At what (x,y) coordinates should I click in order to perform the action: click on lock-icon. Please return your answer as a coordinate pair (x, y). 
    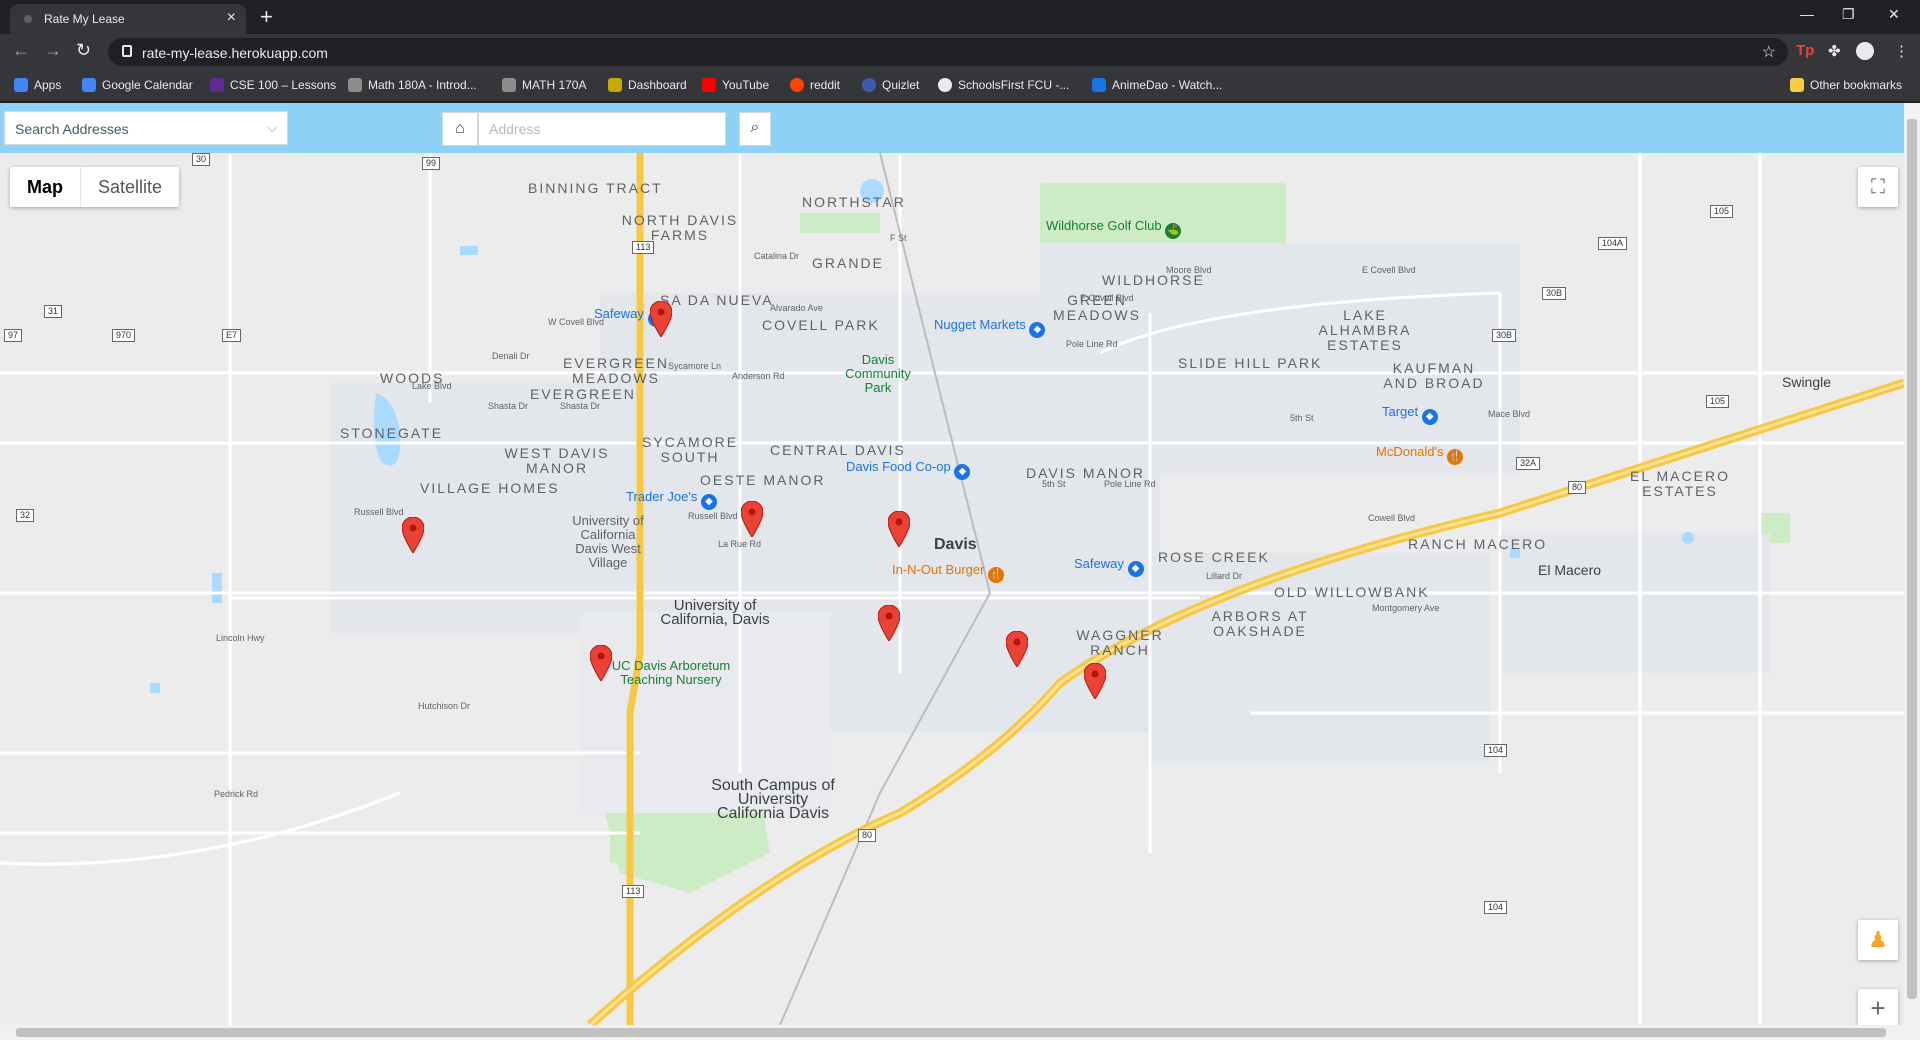
    Looking at the image, I should click on (127, 51).